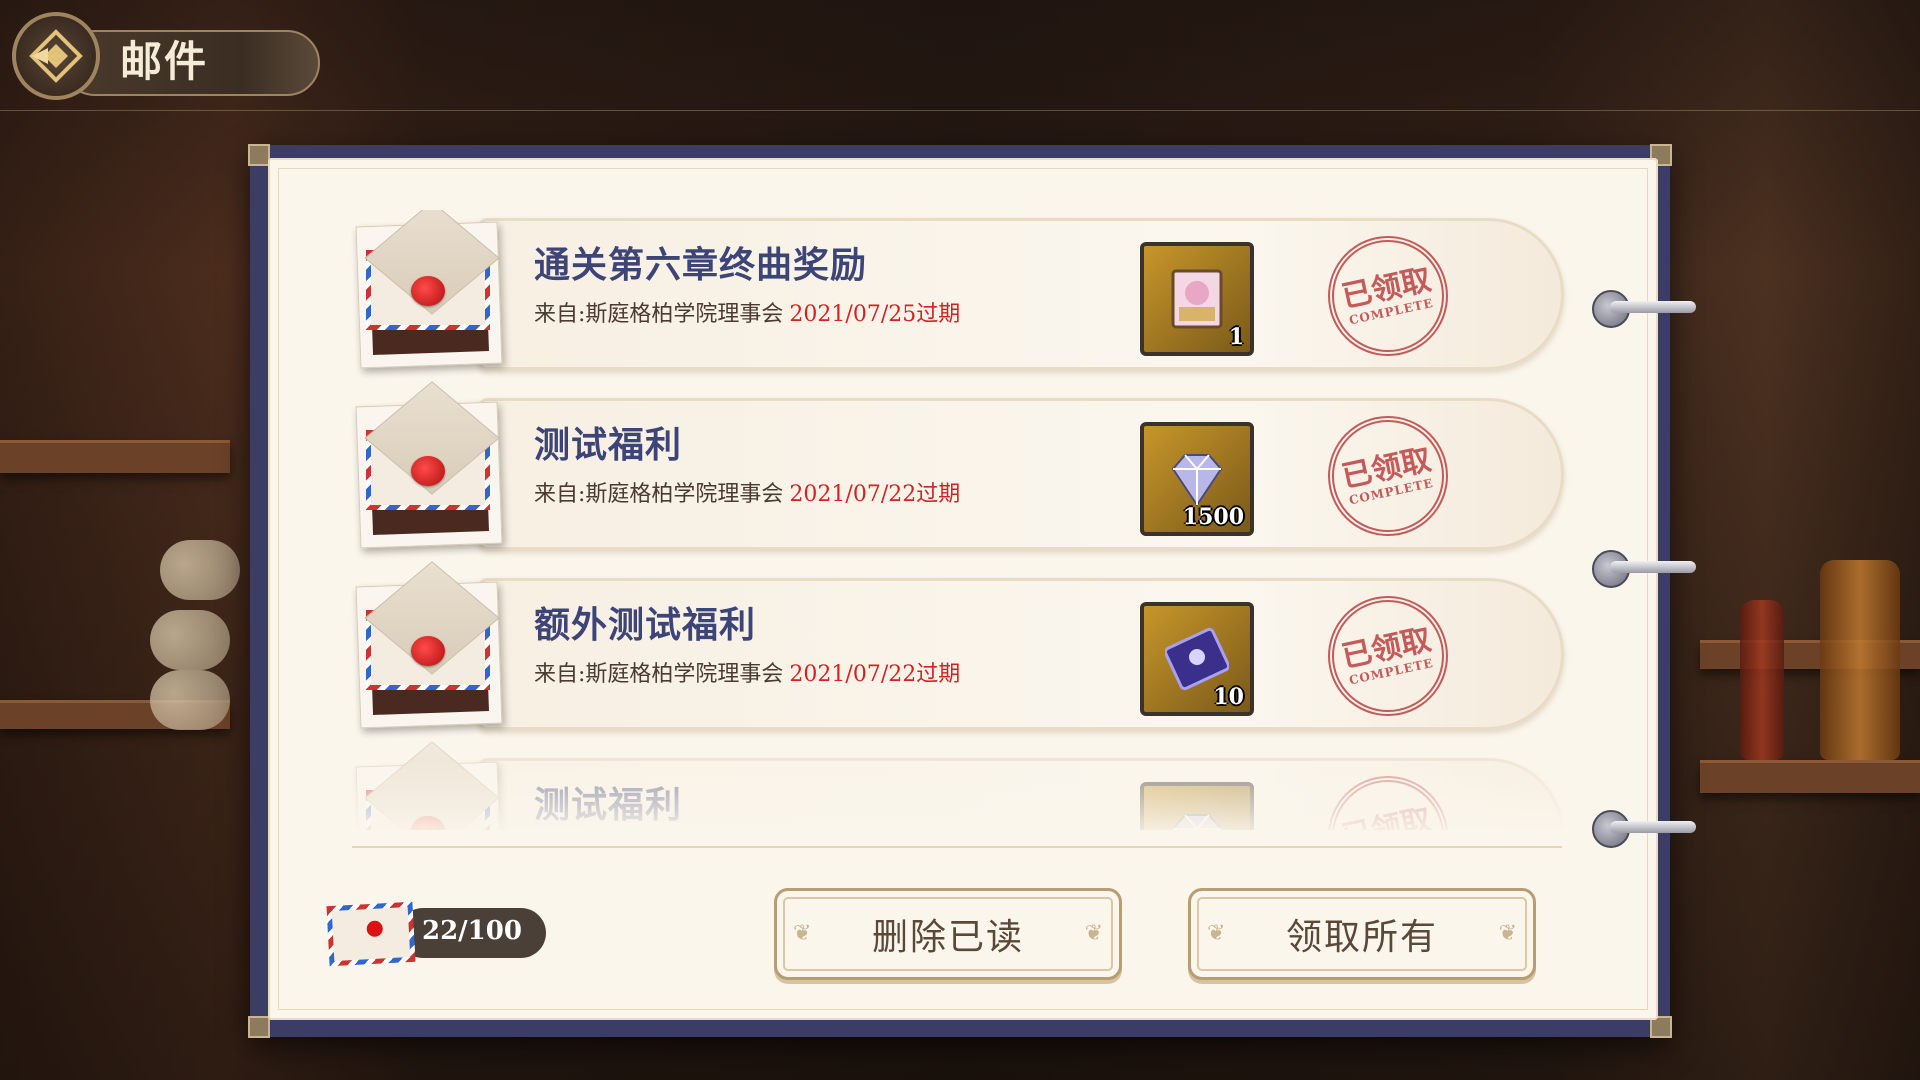 The height and width of the screenshot is (1080, 1920). Describe the element at coordinates (747, 314) in the screenshot. I see `mail-sender: 来自:斯庭格柏学院理事会 2021/07/25过期` at that location.